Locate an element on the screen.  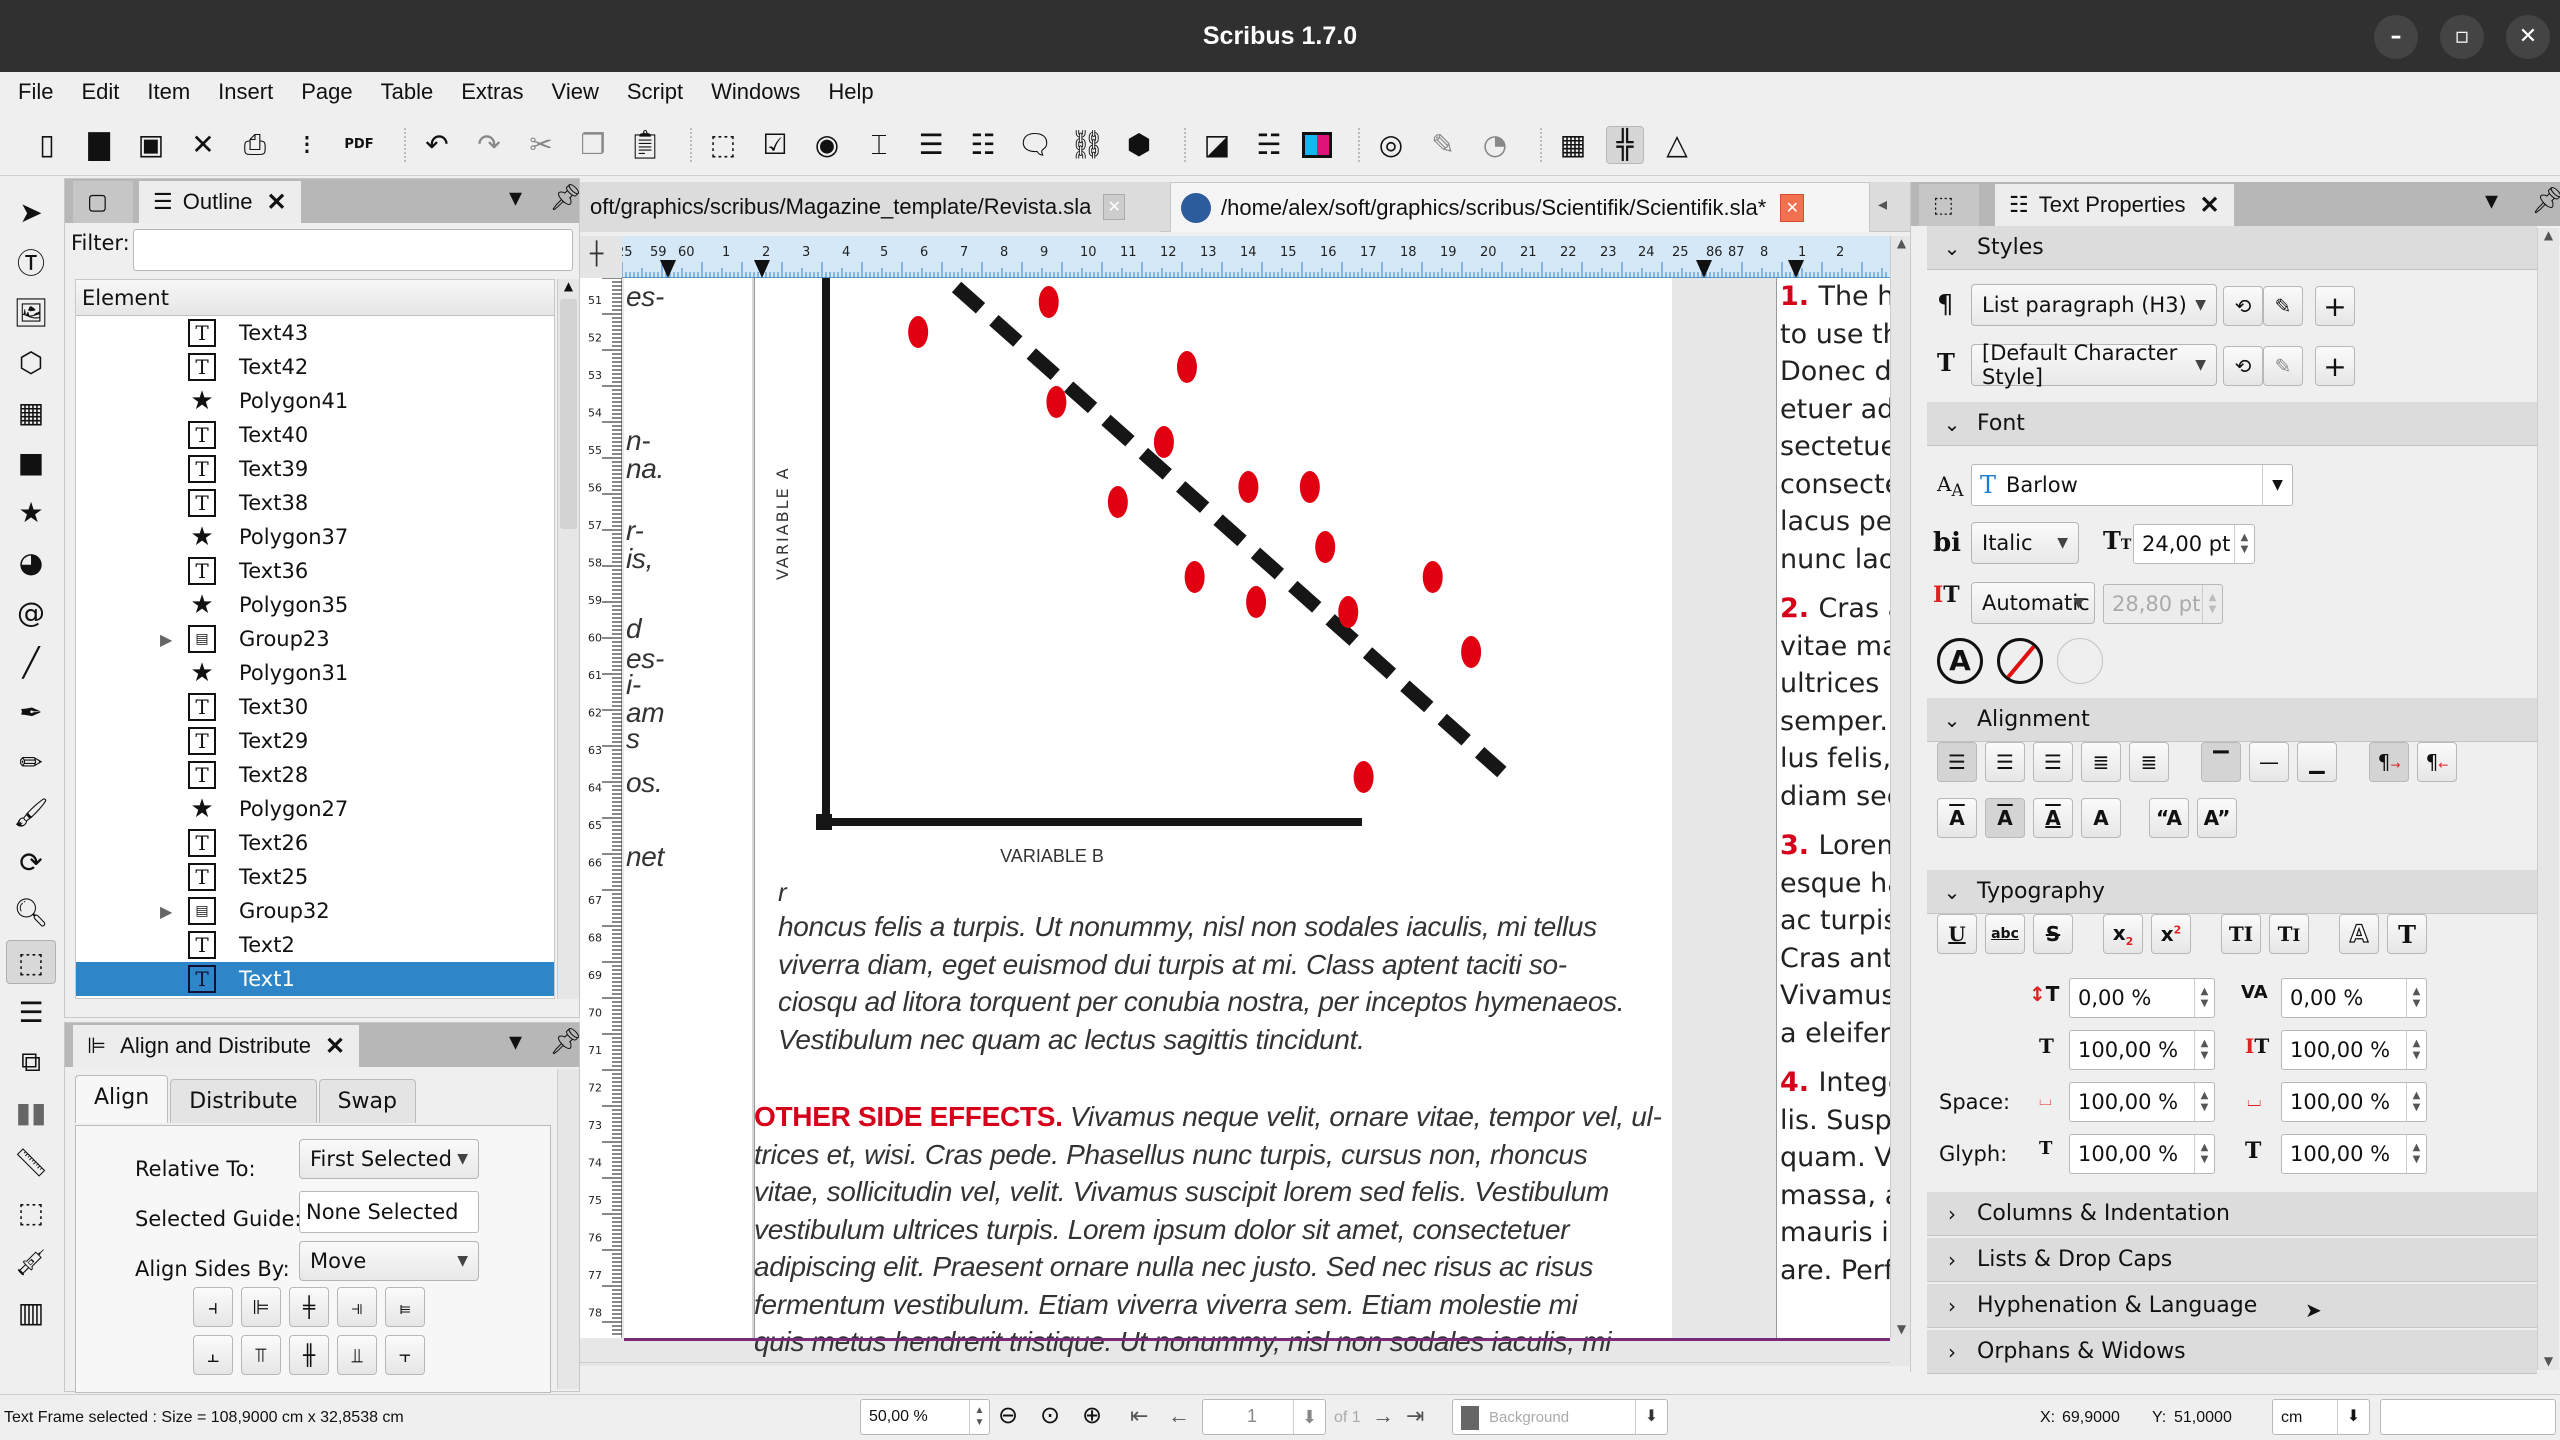
text-color-button: A is located at coordinates (1960, 661).